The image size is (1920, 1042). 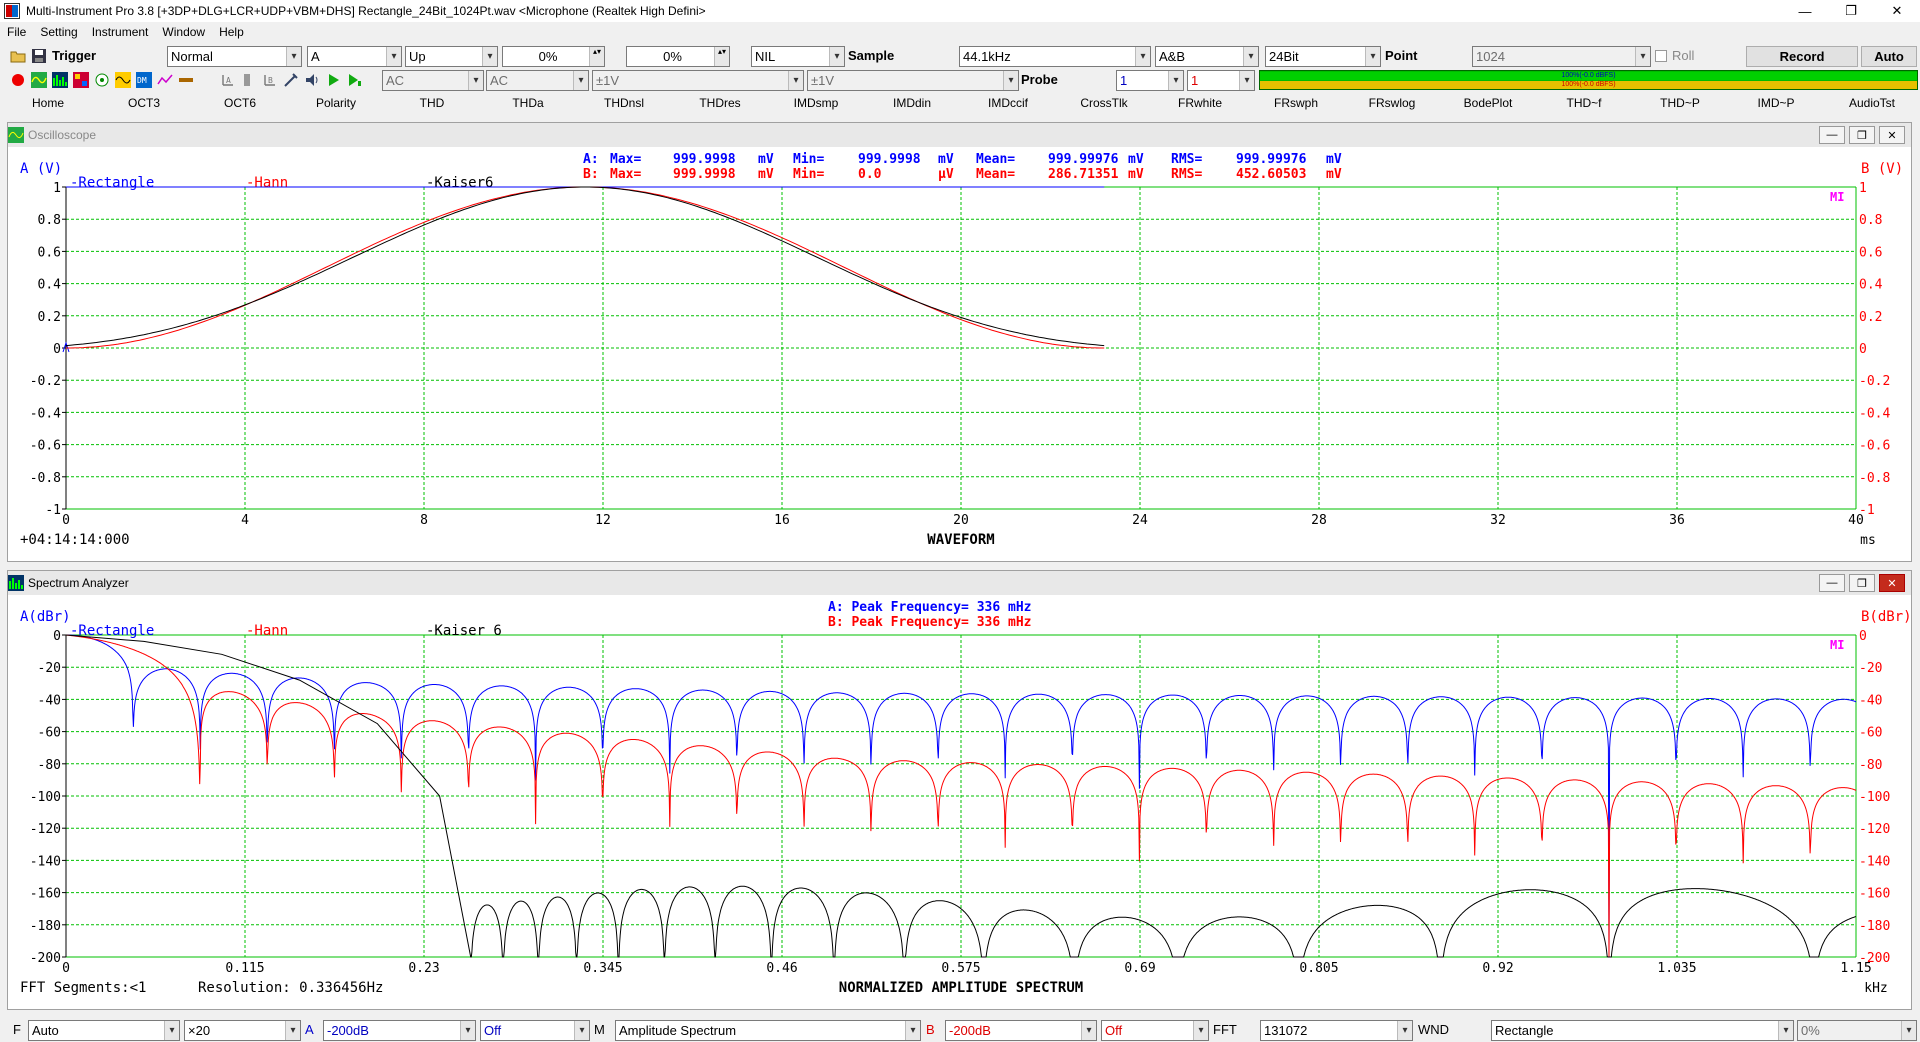 What do you see at coordinates (1832, 135) in the screenshot?
I see `oscilloscope-minimize-icon: —` at bounding box center [1832, 135].